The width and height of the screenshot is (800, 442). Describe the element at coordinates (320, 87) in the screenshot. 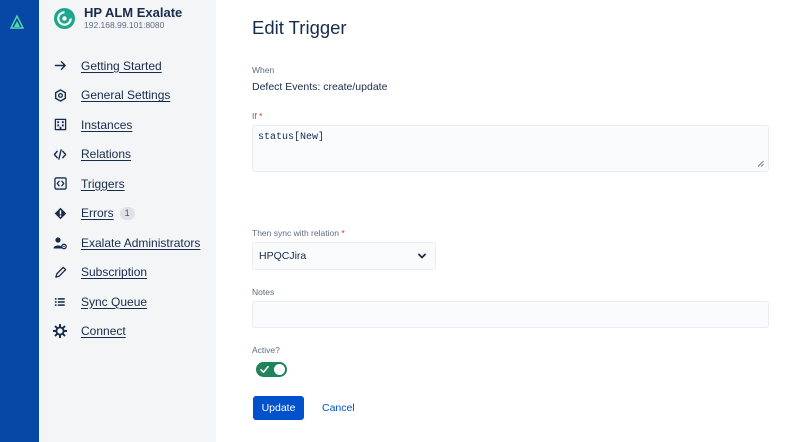

I see `when-value: Defect Events: create/update` at that location.